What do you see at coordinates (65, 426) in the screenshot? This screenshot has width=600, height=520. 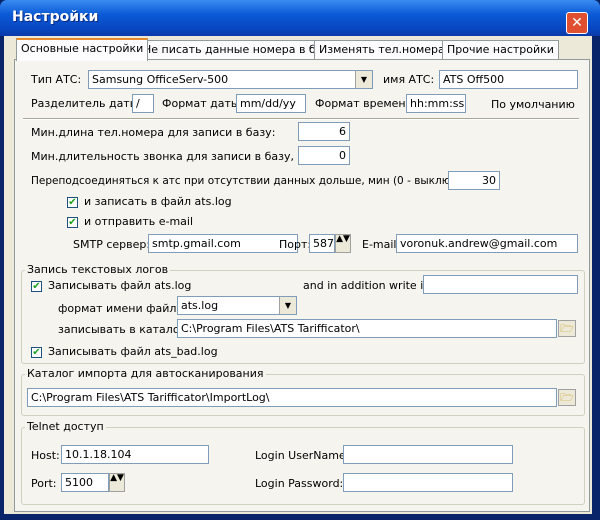 I see `telnet-title: Telnet доступ` at bounding box center [65, 426].